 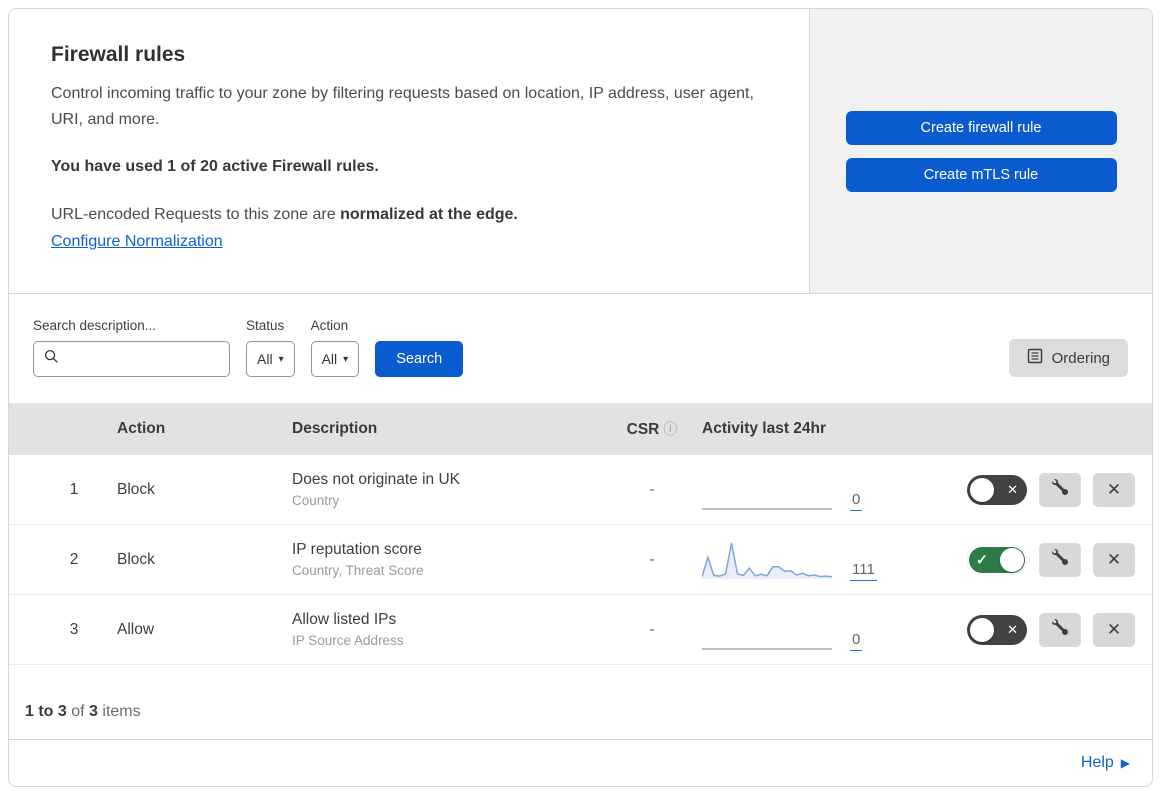 What do you see at coordinates (118, 54) in the screenshot?
I see `page-title: Firewall rules` at bounding box center [118, 54].